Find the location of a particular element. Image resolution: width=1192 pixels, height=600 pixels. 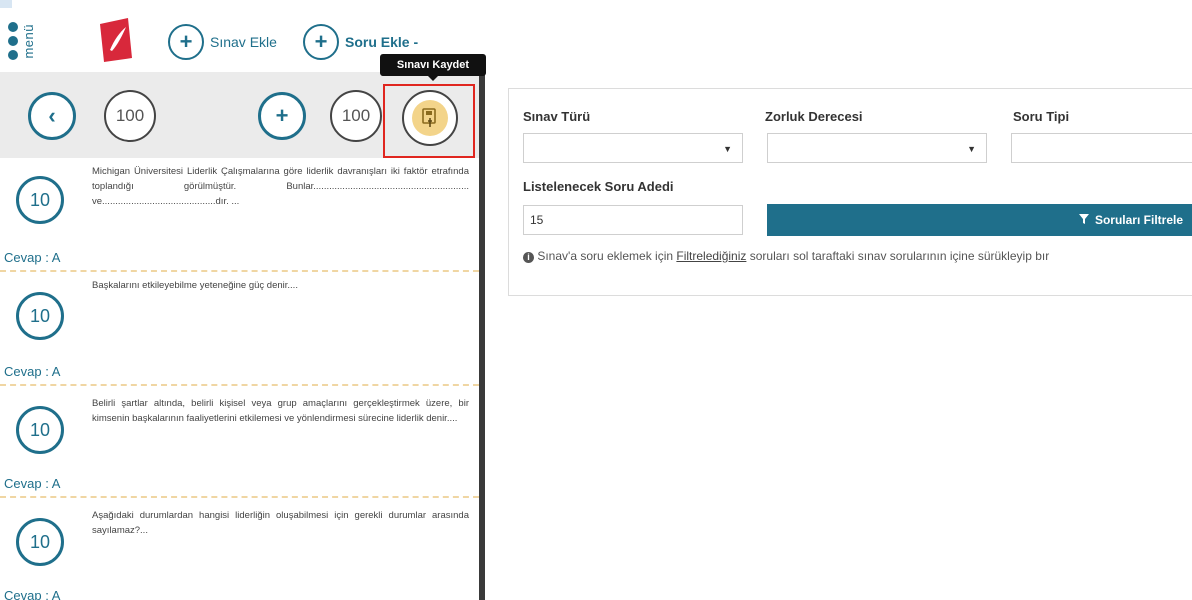

difficulty-label: Zorluk Derecesi is located at coordinates (814, 116).